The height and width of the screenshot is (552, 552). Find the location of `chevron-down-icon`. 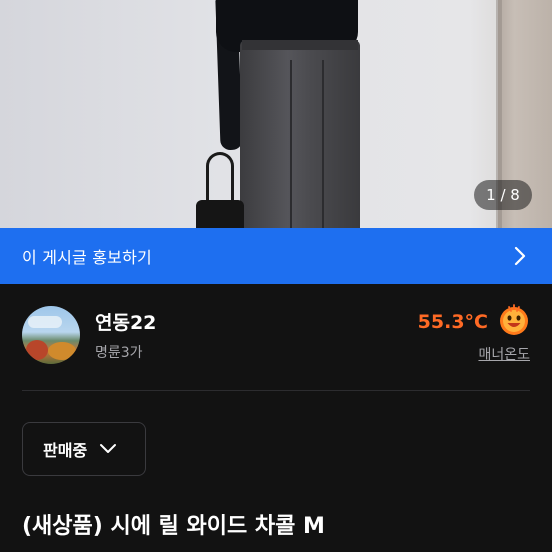

chevron-down-icon is located at coordinates (108, 449).